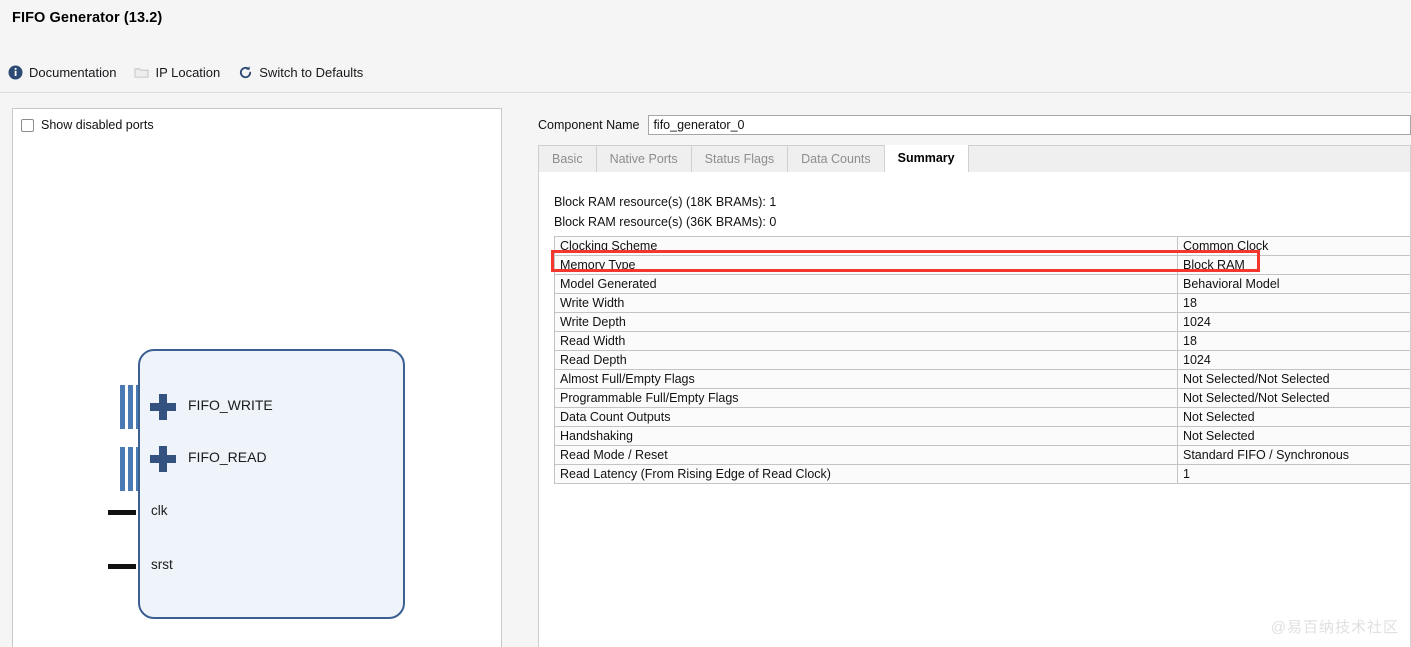 Image resolution: width=1411 pixels, height=647 pixels. What do you see at coordinates (866, 341) in the screenshot?
I see `summary-key: Read Width` at bounding box center [866, 341].